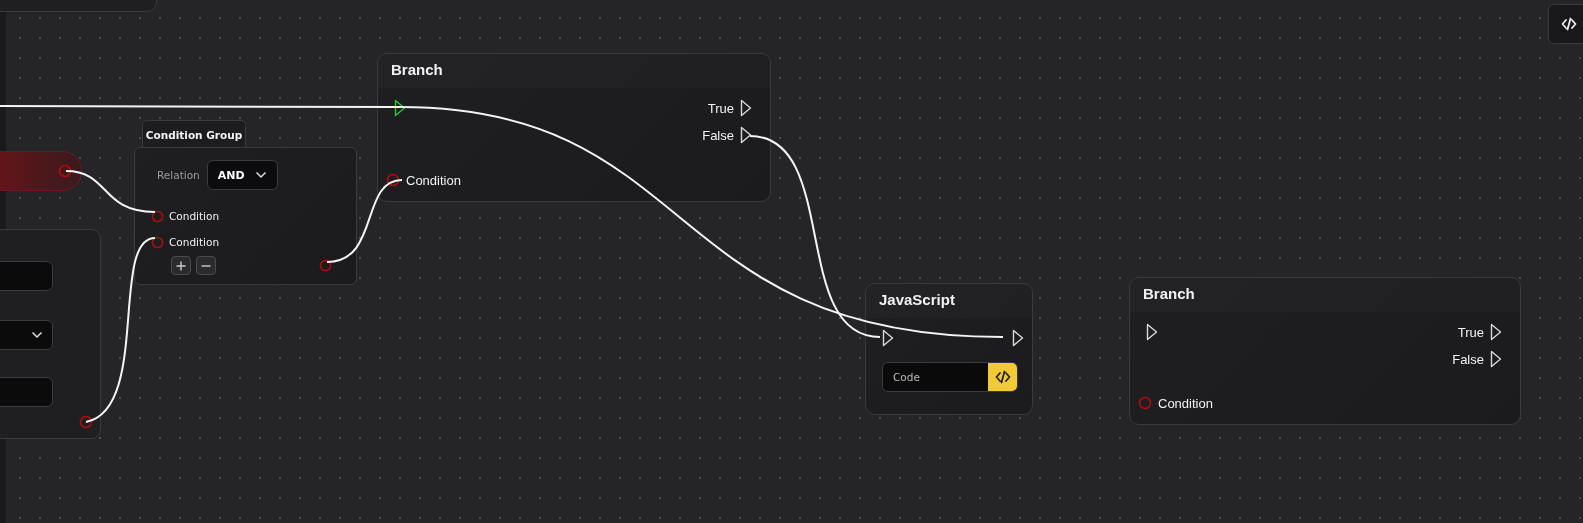  I want to click on code-input: Code, so click(935, 377).